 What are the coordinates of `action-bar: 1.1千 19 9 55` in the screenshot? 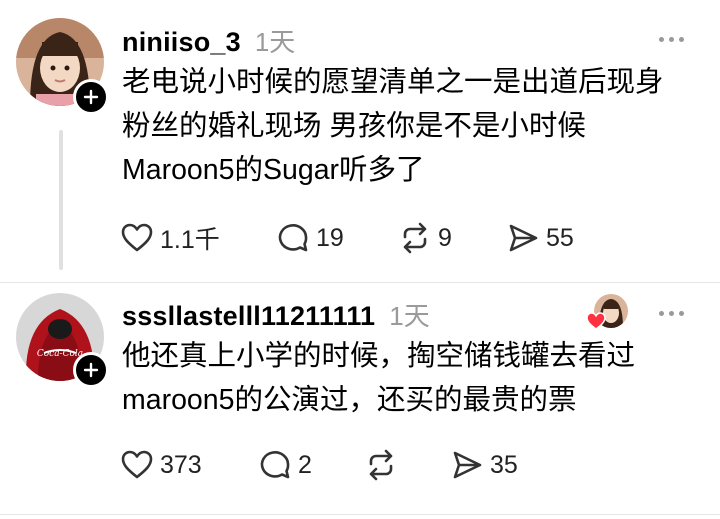 It's located at (347, 238).